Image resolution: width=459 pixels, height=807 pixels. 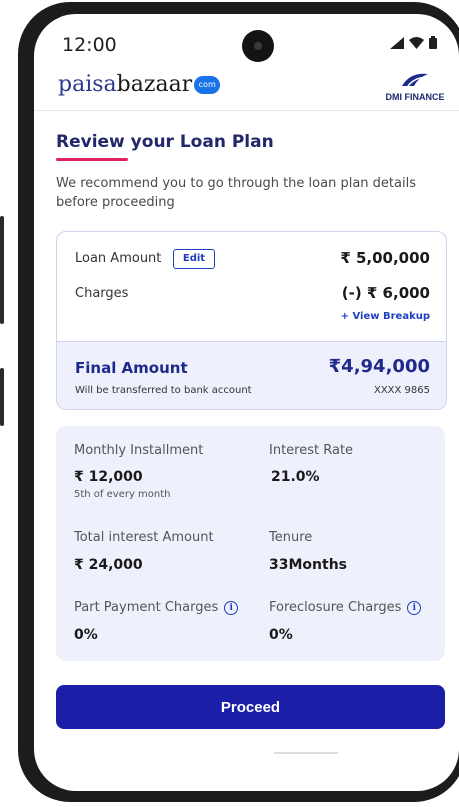 What do you see at coordinates (397, 42) in the screenshot?
I see `signal-icon` at bounding box center [397, 42].